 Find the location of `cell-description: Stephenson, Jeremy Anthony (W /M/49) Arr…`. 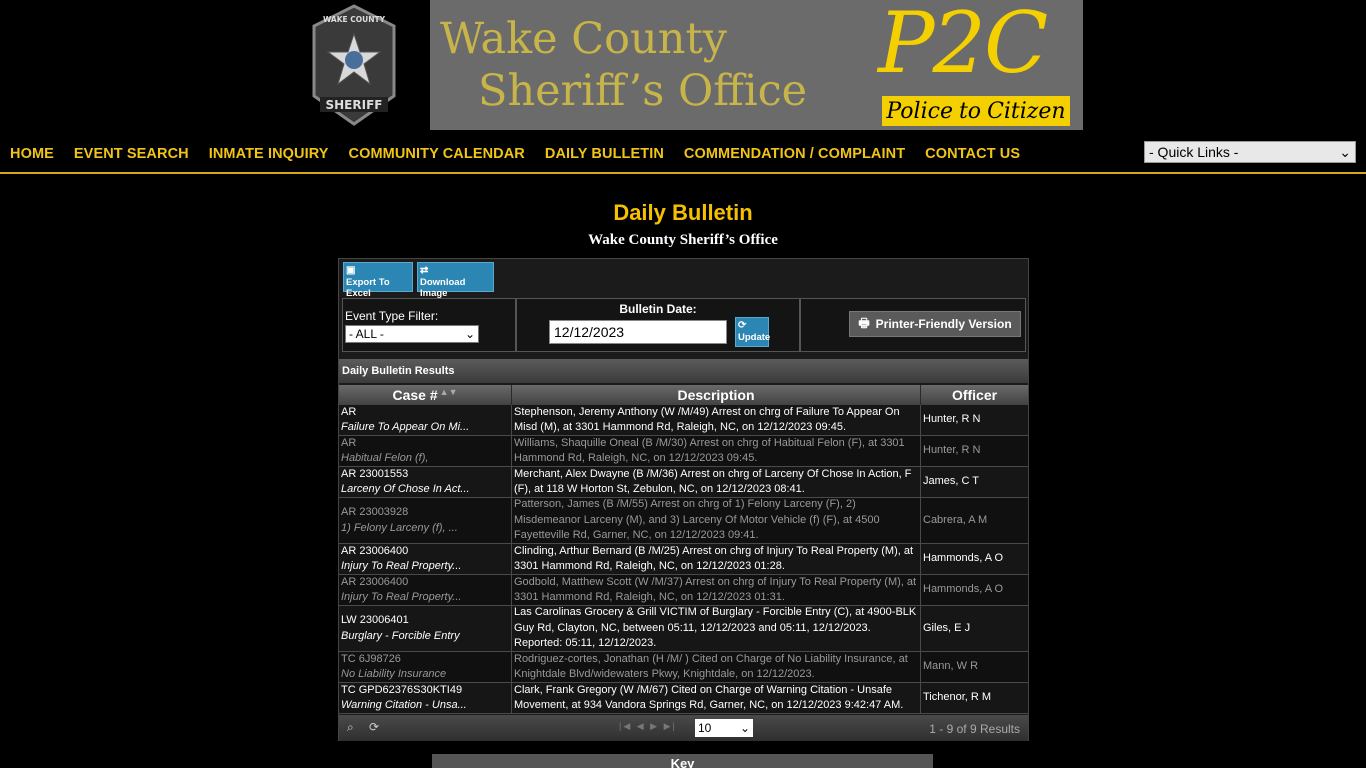

cell-description: Stephenson, Jeremy Anthony (W /M/49) Arr… is located at coordinates (716, 420).